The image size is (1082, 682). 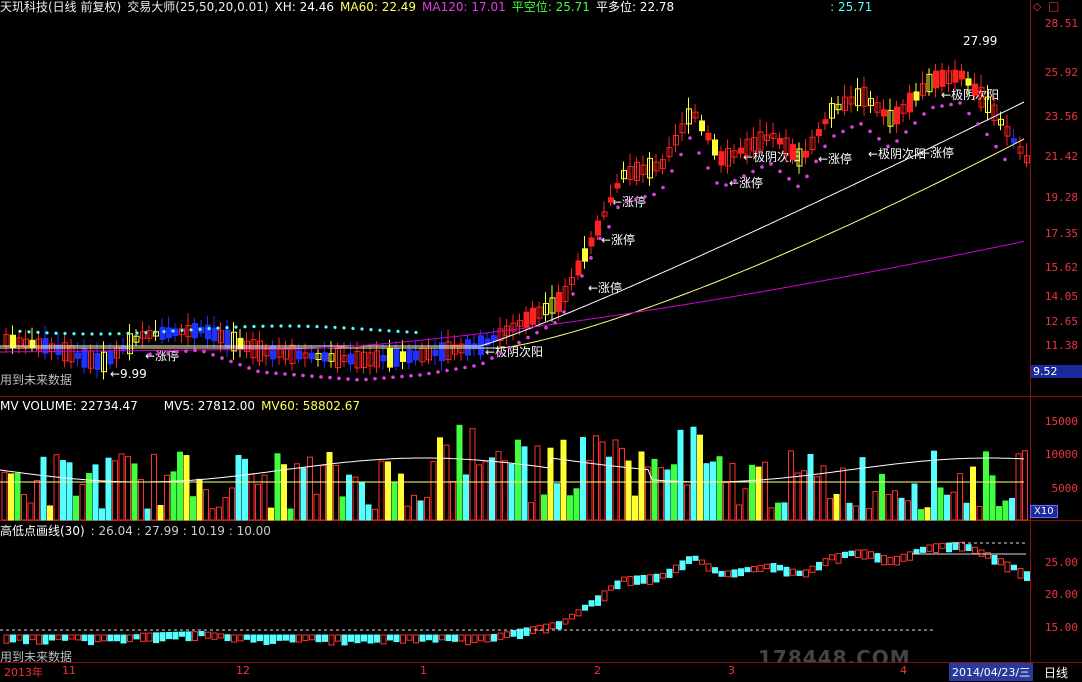 I want to click on corner-close-icon: □, so click(x=1053, y=6).